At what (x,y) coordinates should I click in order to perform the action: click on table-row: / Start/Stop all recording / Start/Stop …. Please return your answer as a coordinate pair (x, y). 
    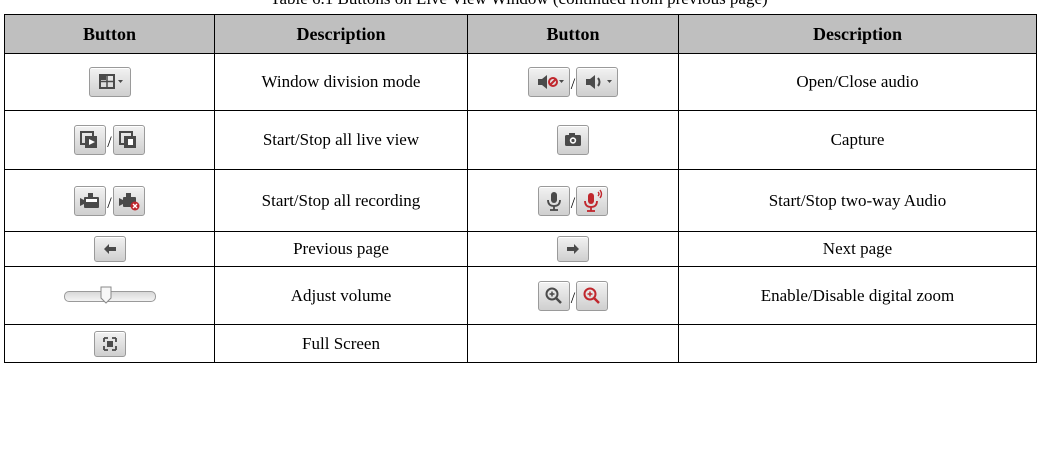
    Looking at the image, I should click on (520, 200).